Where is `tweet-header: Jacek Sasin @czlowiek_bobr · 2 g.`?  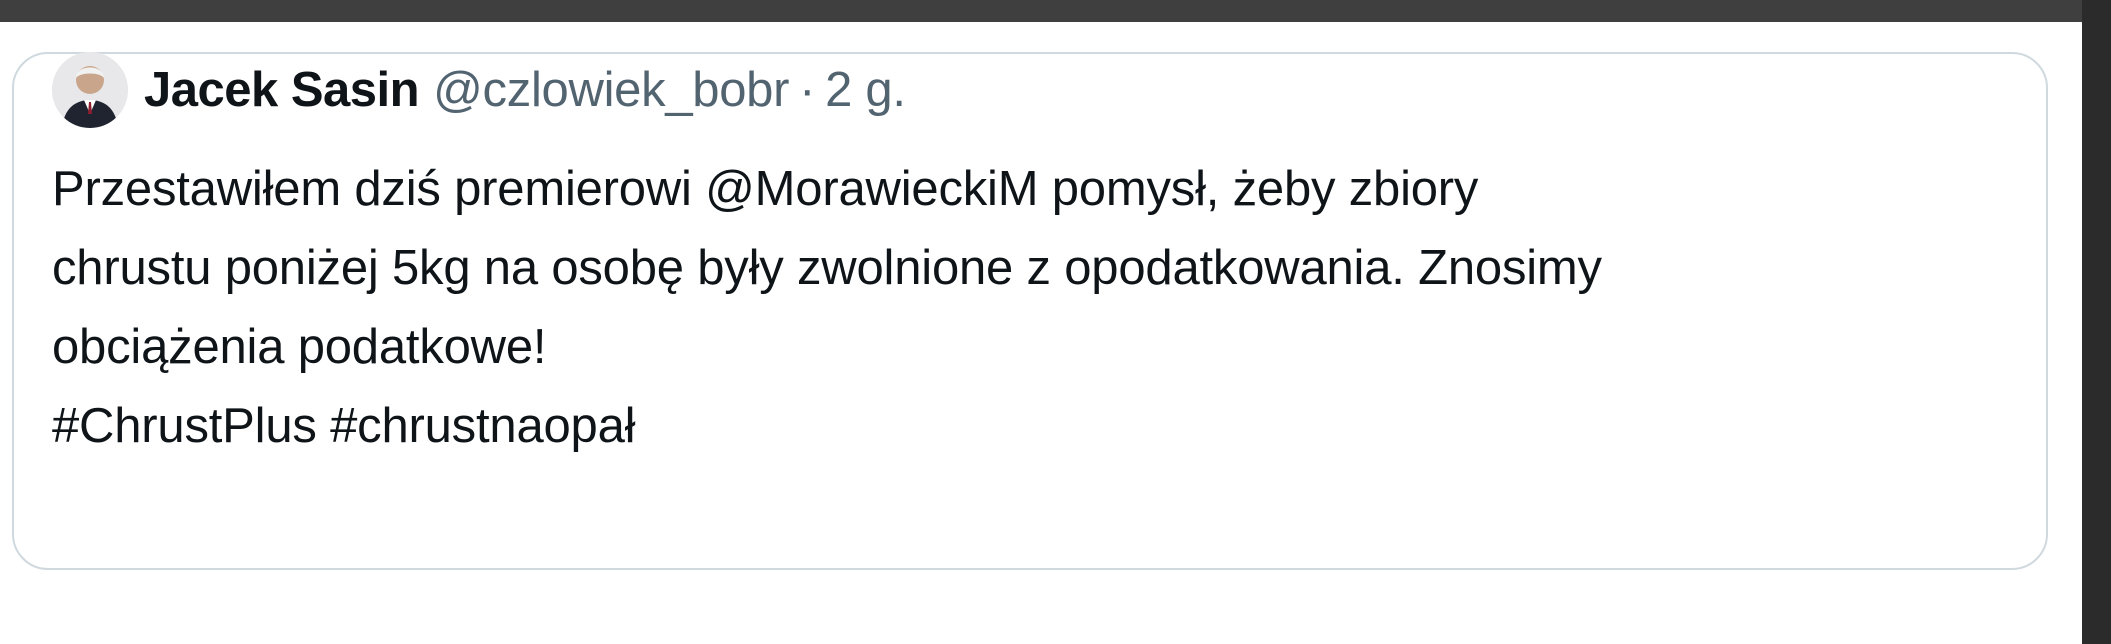
tweet-header: Jacek Sasin @czlowiek_bobr · 2 g. is located at coordinates (479, 90).